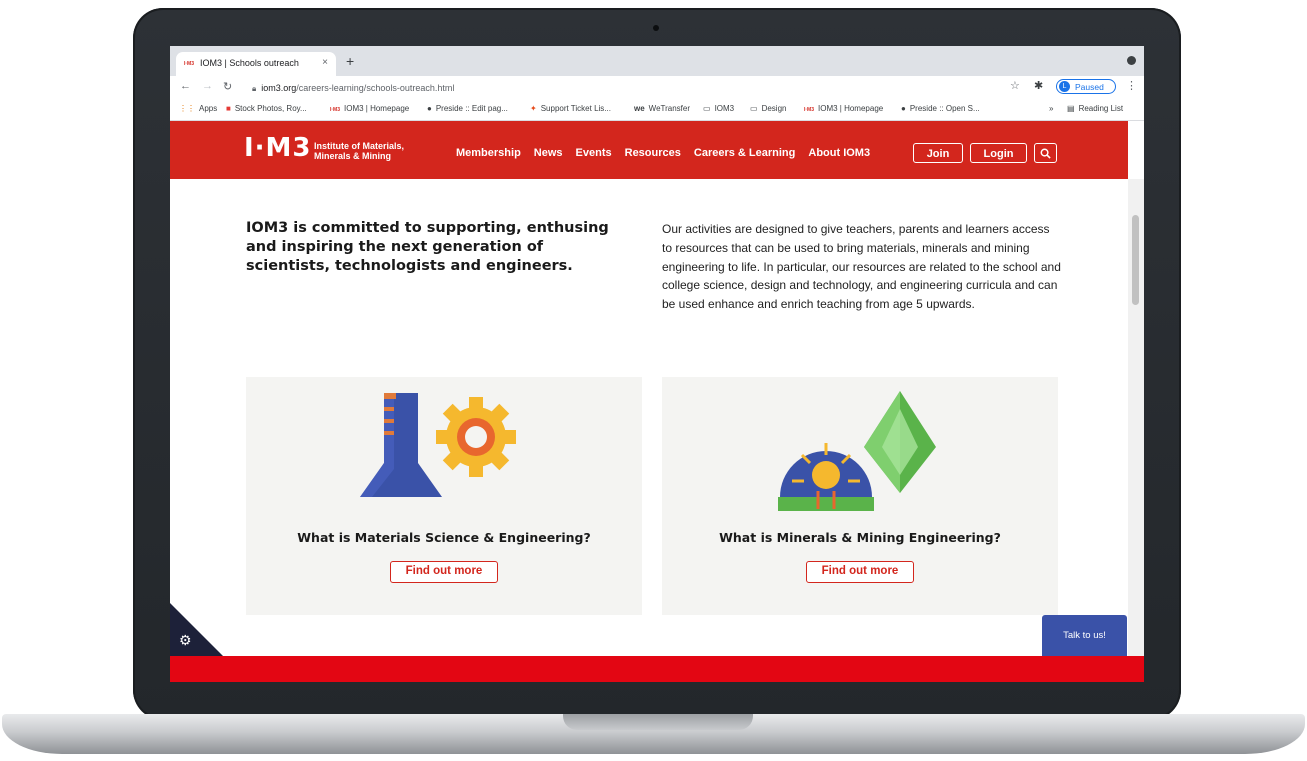 The image size is (1307, 761). Describe the element at coordinates (1131, 85) in the screenshot. I see `browser-menu-icon: ⋮` at that location.